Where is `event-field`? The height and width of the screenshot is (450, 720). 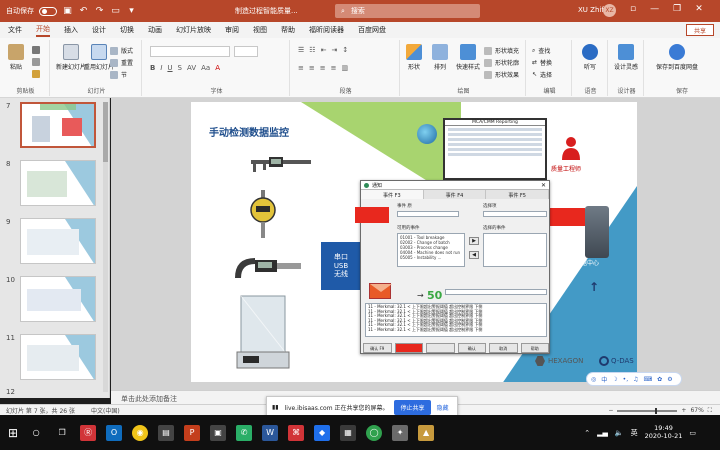
event-field is located at coordinates (428, 214).